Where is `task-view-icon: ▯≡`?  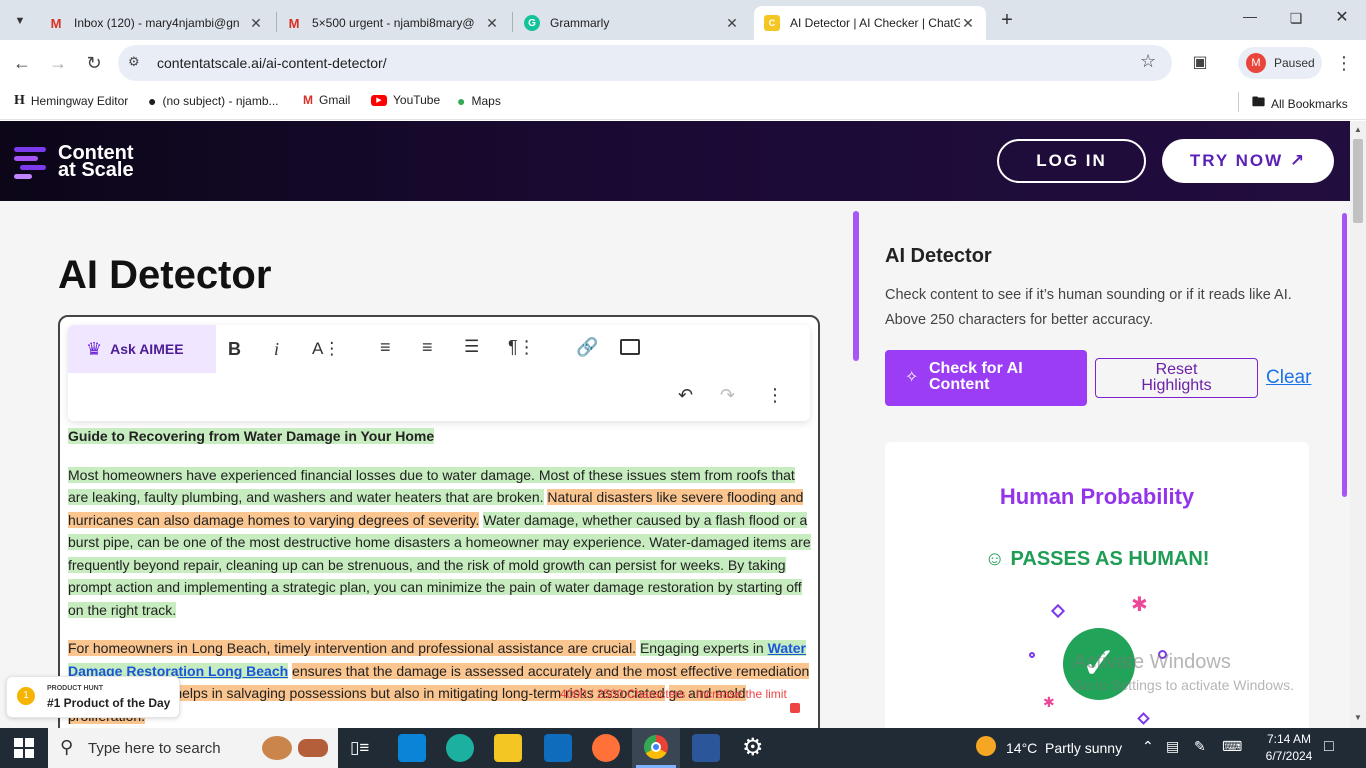 task-view-icon: ▯≡ is located at coordinates (359, 748).